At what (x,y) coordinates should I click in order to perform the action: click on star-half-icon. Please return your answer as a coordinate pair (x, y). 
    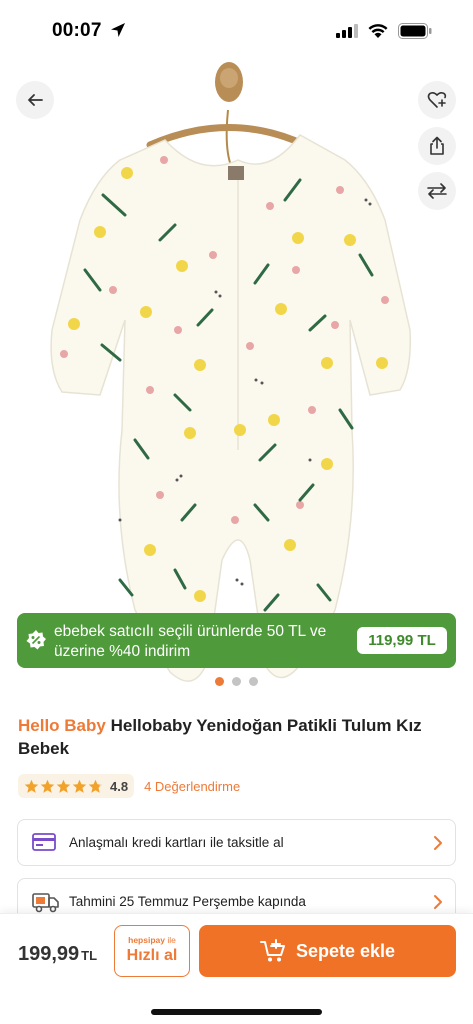
    Looking at the image, I should click on (95, 786).